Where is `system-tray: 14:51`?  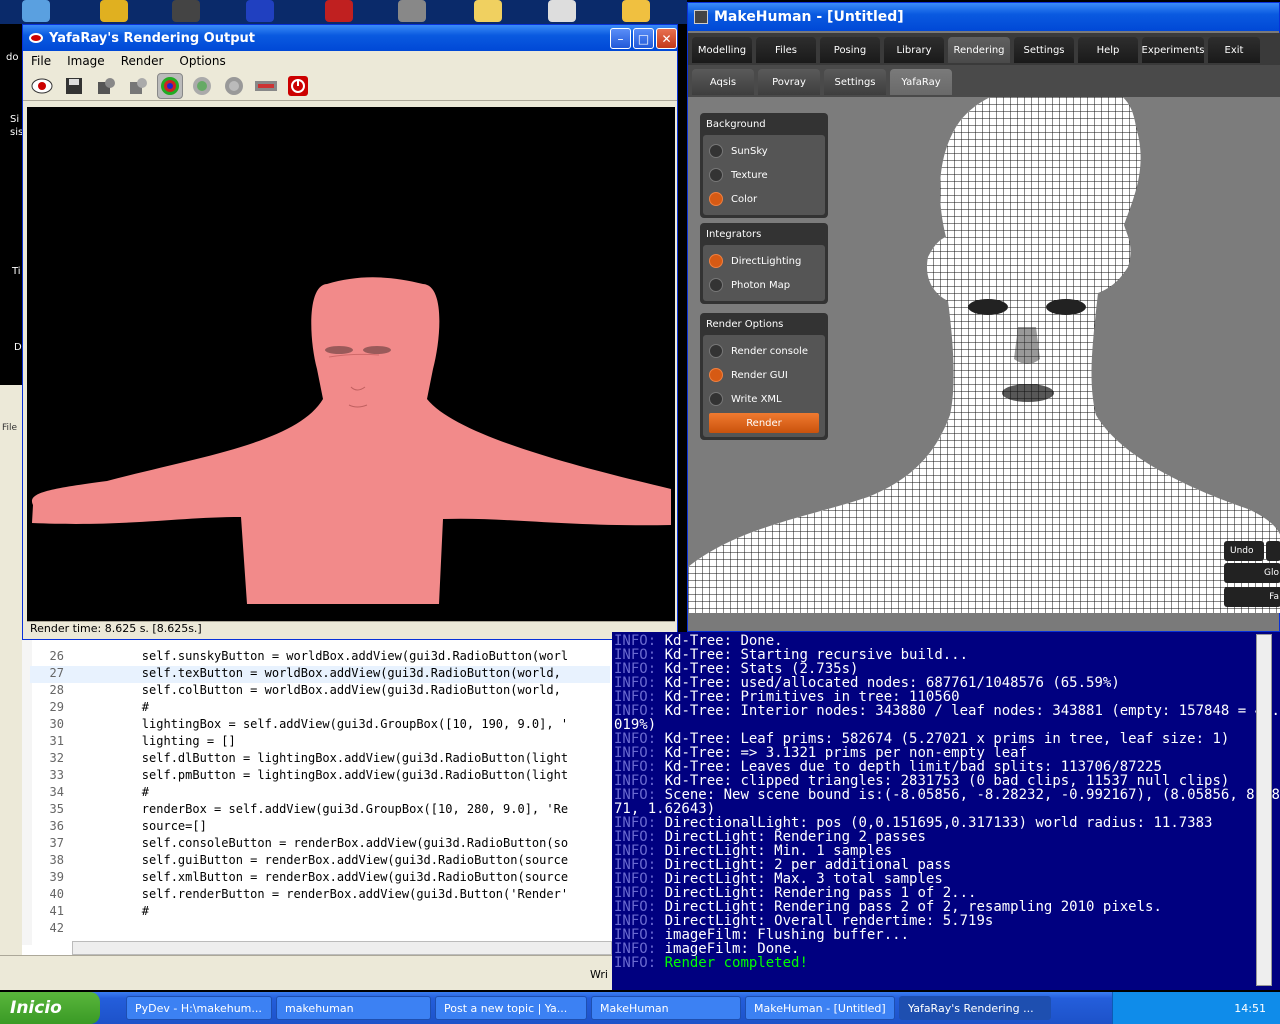
system-tray: 14:51 is located at coordinates (1196, 1008).